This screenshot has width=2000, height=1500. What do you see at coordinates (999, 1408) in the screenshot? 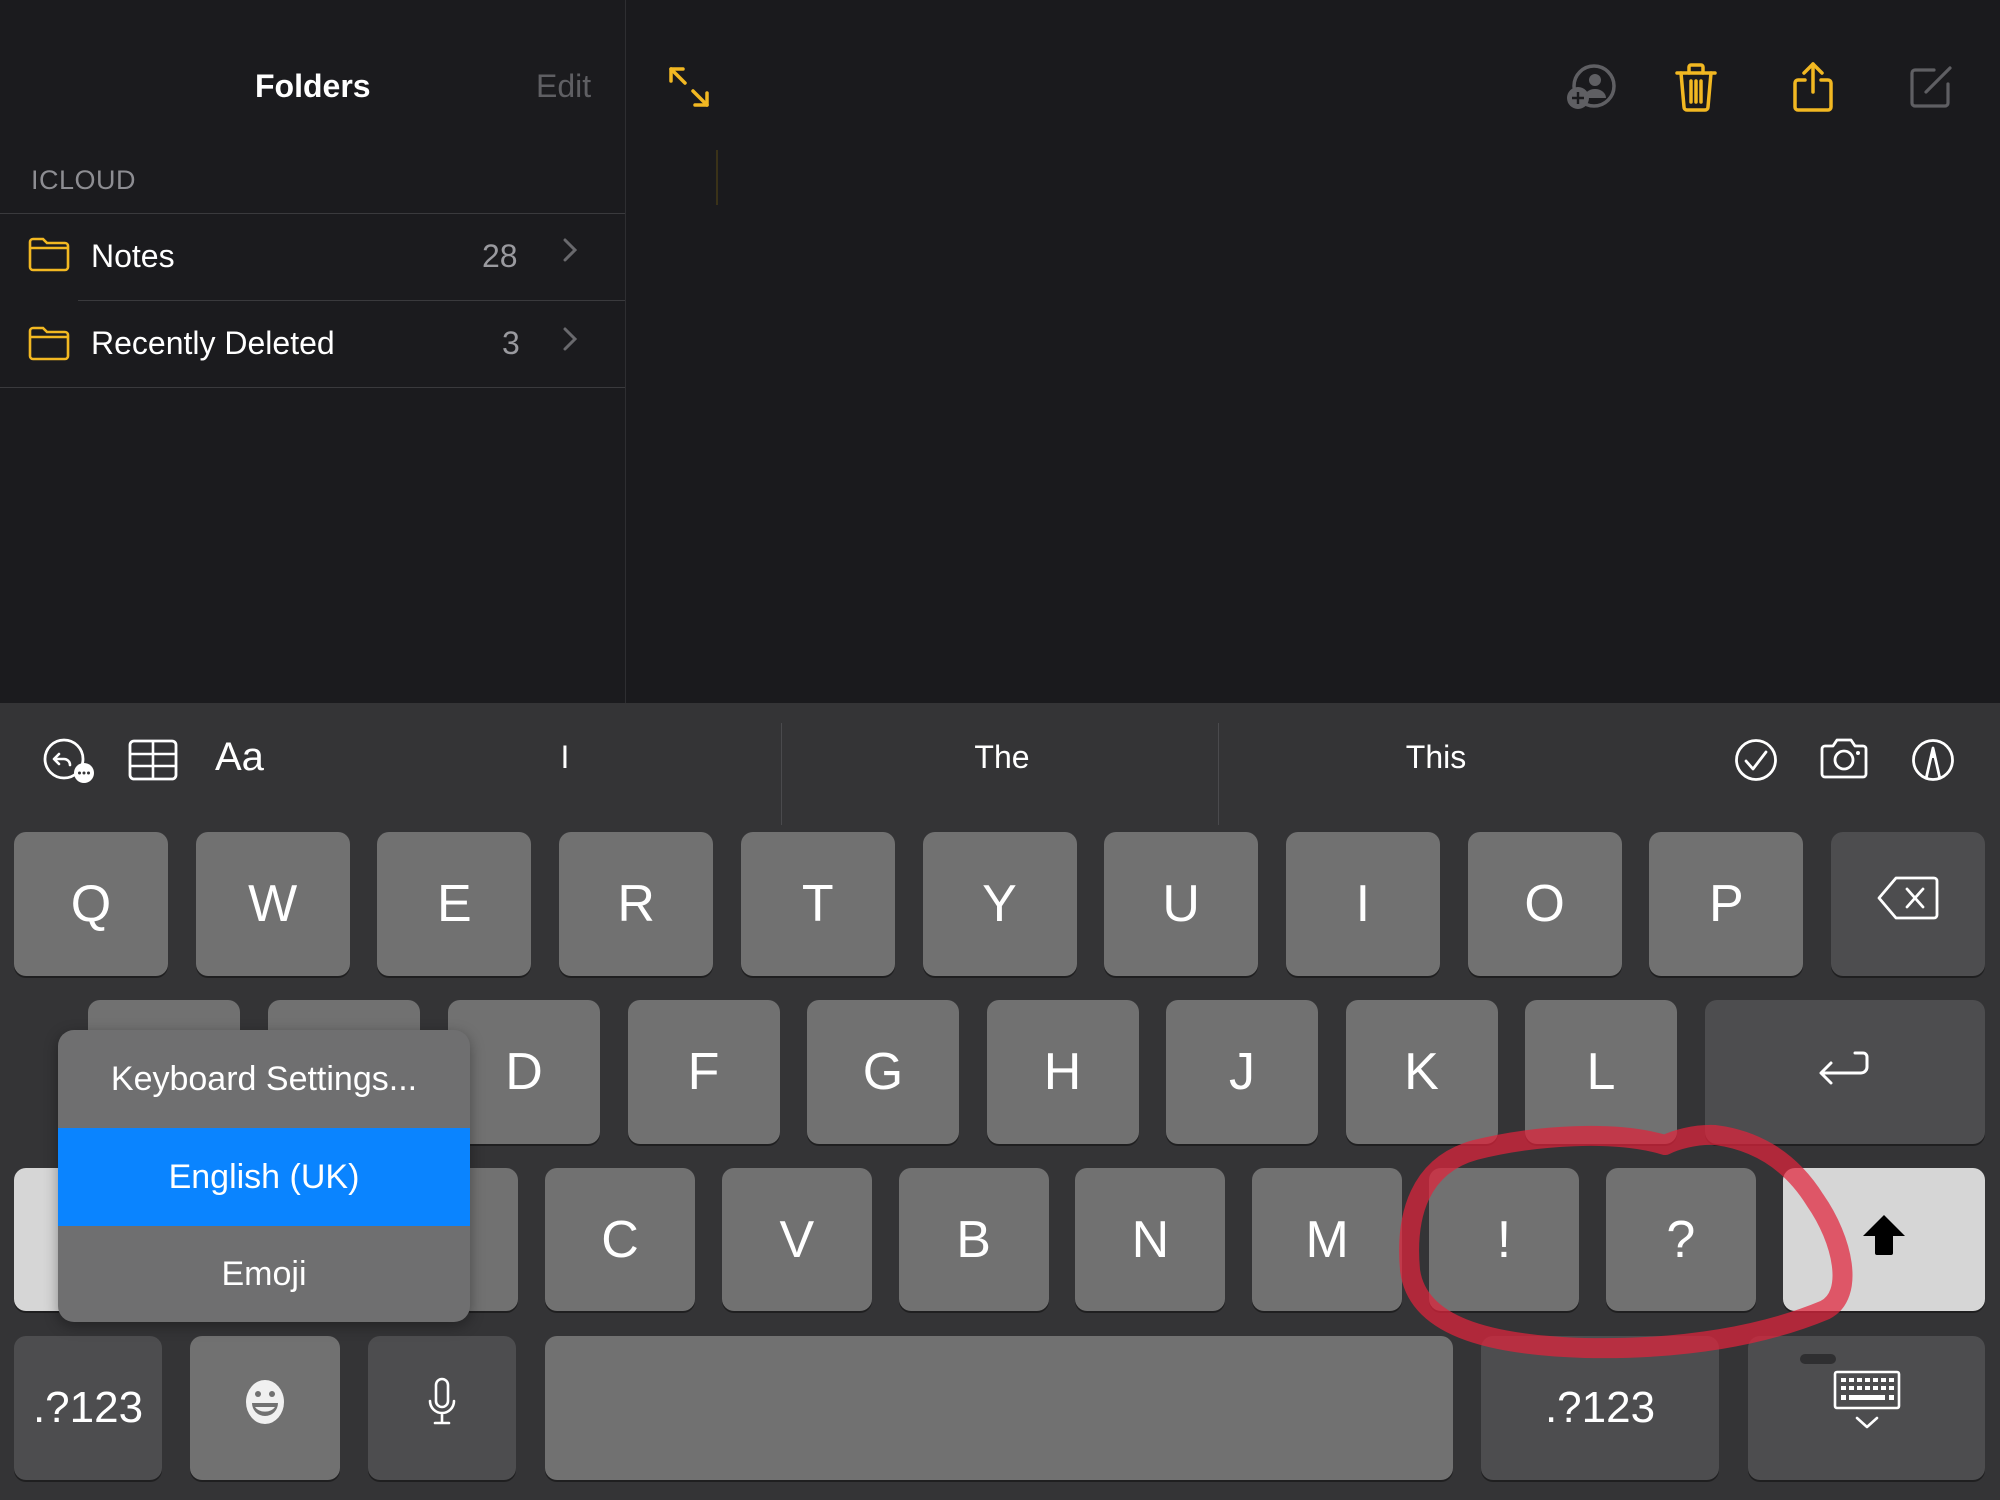
I see `space-bar` at bounding box center [999, 1408].